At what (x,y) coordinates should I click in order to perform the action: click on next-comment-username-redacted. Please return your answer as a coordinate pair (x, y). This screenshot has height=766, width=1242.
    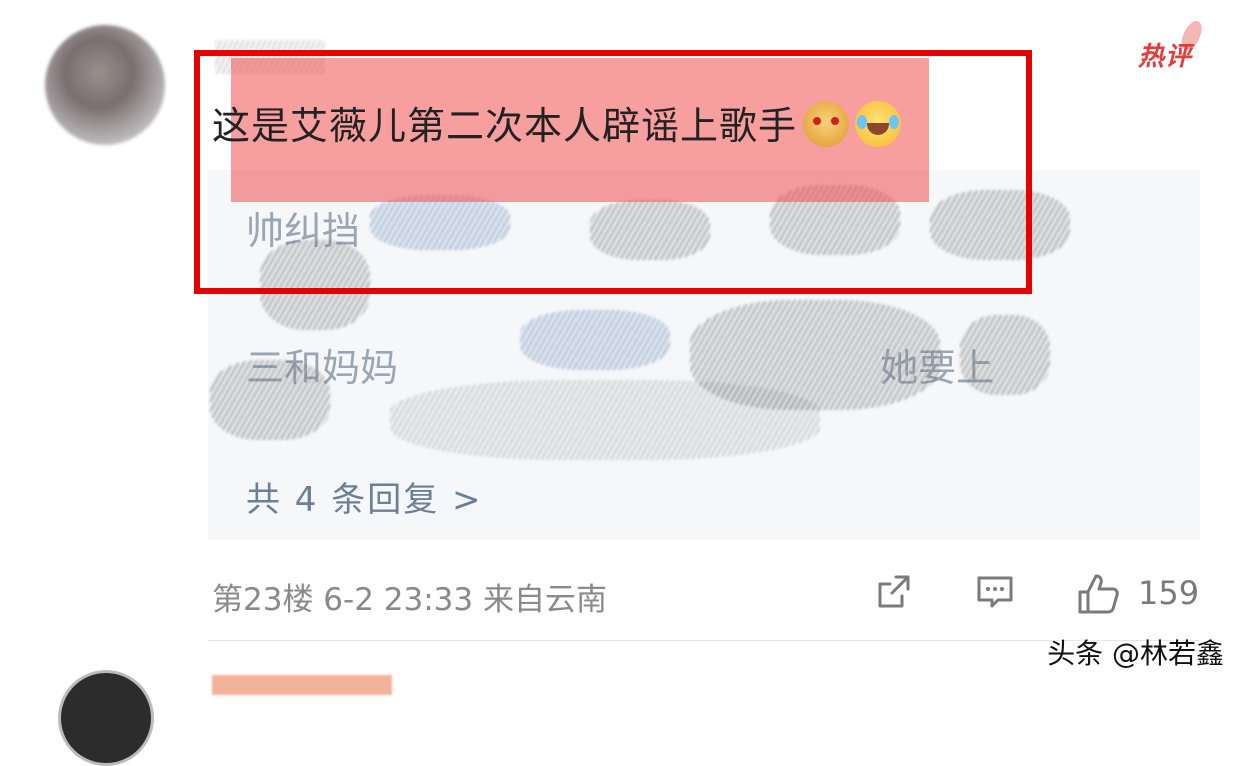
    Looking at the image, I should click on (302, 685).